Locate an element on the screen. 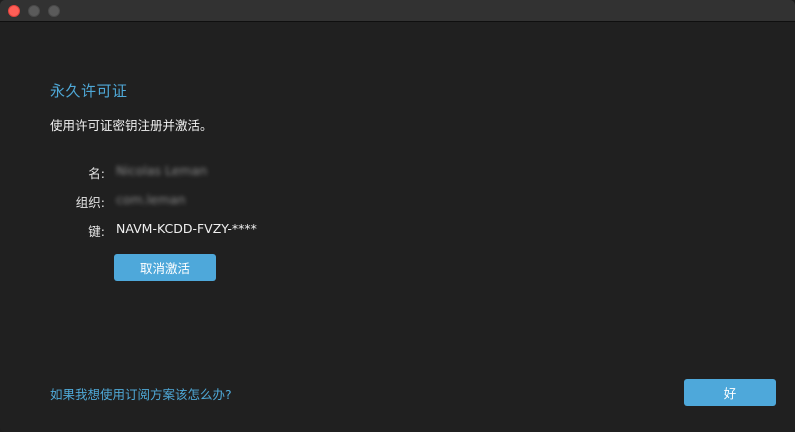 This screenshot has width=795, height=432. license-key-value: NAVM-KCDD-FVZY-**** is located at coordinates (186, 228).